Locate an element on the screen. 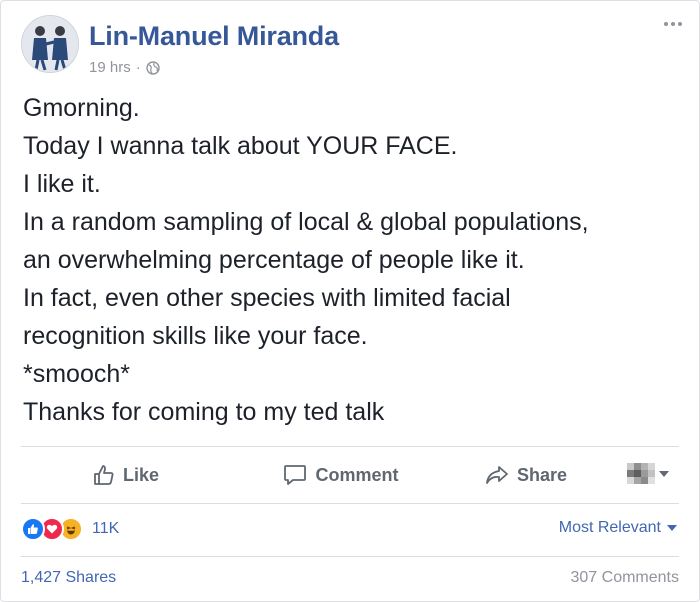 This screenshot has width=700, height=602. more-options-icon is located at coordinates (673, 24).